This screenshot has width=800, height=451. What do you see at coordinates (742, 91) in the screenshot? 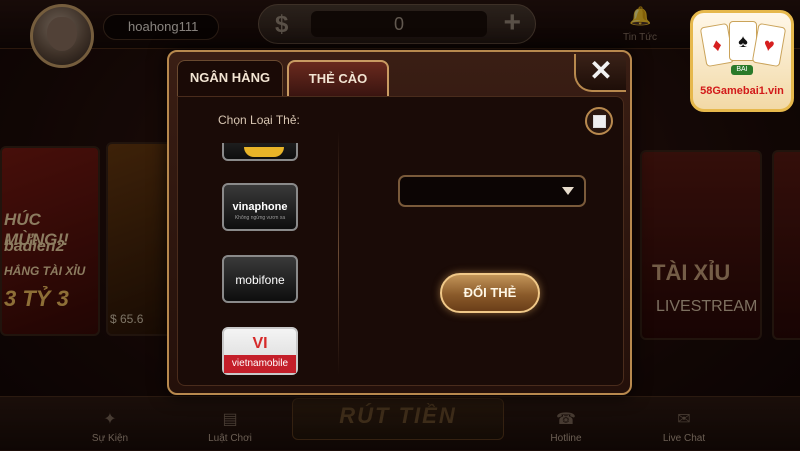
I see `brand-site-name: 58Gamebai1.vin` at bounding box center [742, 91].